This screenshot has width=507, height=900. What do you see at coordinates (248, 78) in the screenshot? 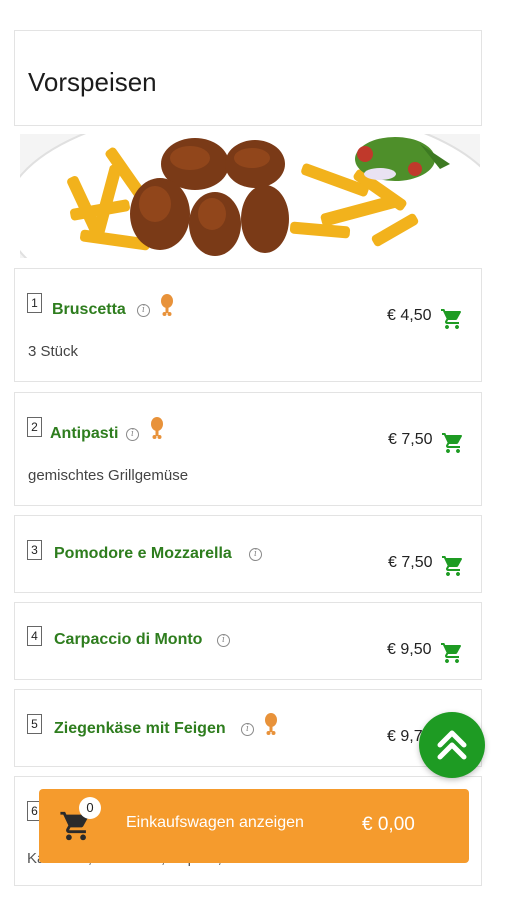
I see `section-header: Vorspeisen` at bounding box center [248, 78].